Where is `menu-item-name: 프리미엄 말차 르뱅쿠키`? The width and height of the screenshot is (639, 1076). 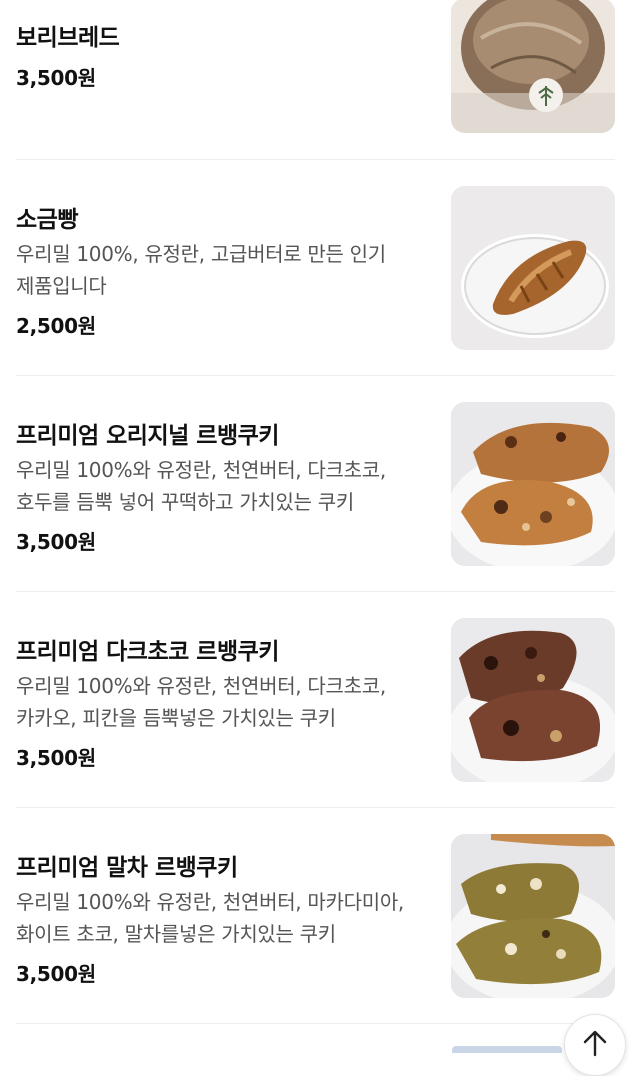 menu-item-name: 프리미엄 말차 르뱅쿠키 is located at coordinates (127, 868).